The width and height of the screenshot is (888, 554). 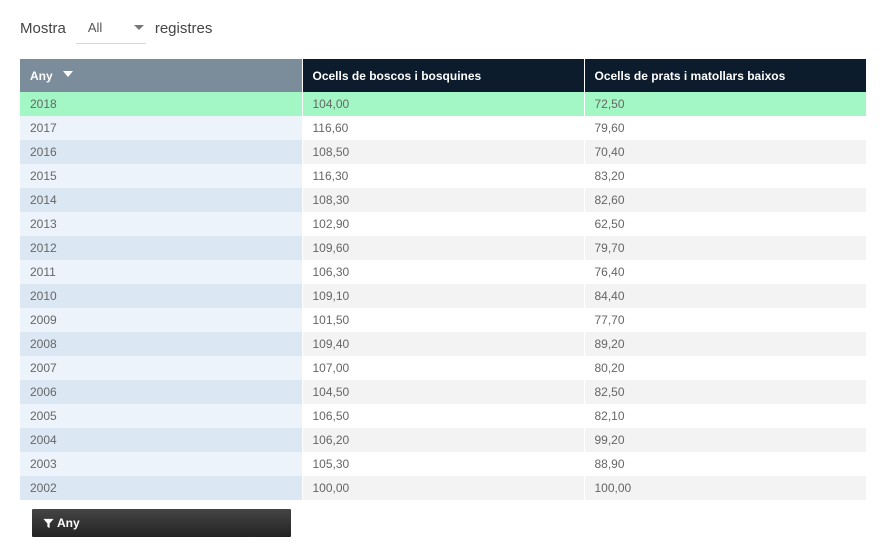 I want to click on table-row: 2018 104,00 72,50, so click(x=443, y=104).